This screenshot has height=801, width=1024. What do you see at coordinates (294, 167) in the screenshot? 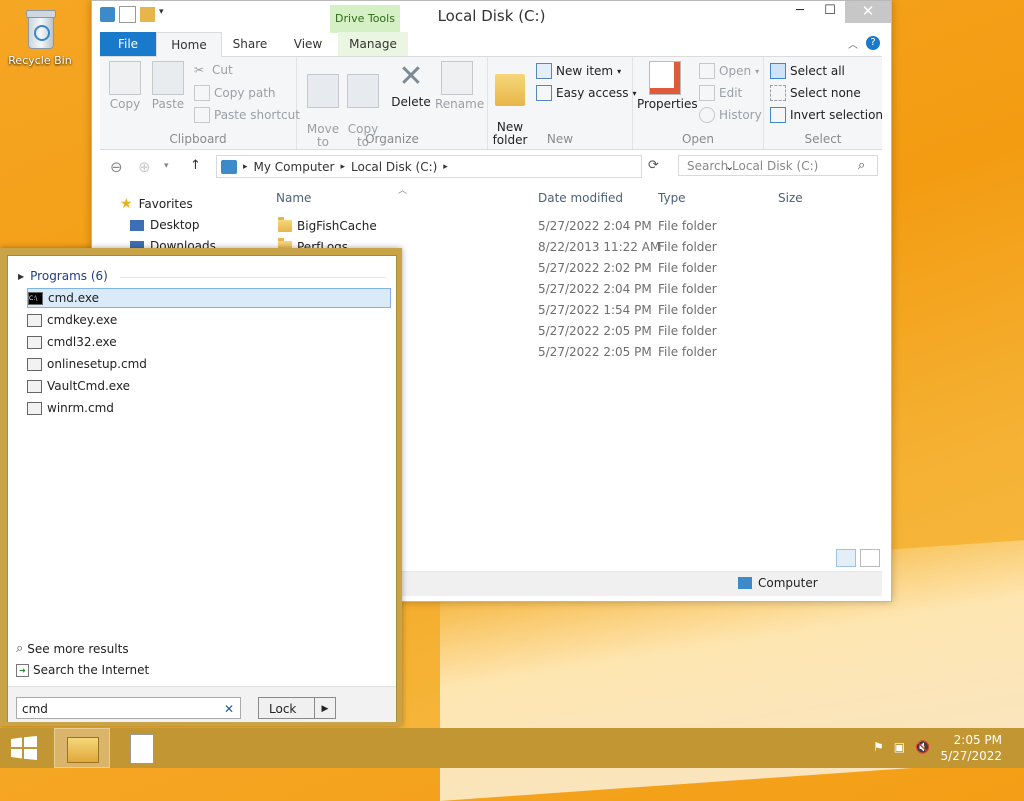
I see `breadcrumb-my-computer: My Computer` at bounding box center [294, 167].